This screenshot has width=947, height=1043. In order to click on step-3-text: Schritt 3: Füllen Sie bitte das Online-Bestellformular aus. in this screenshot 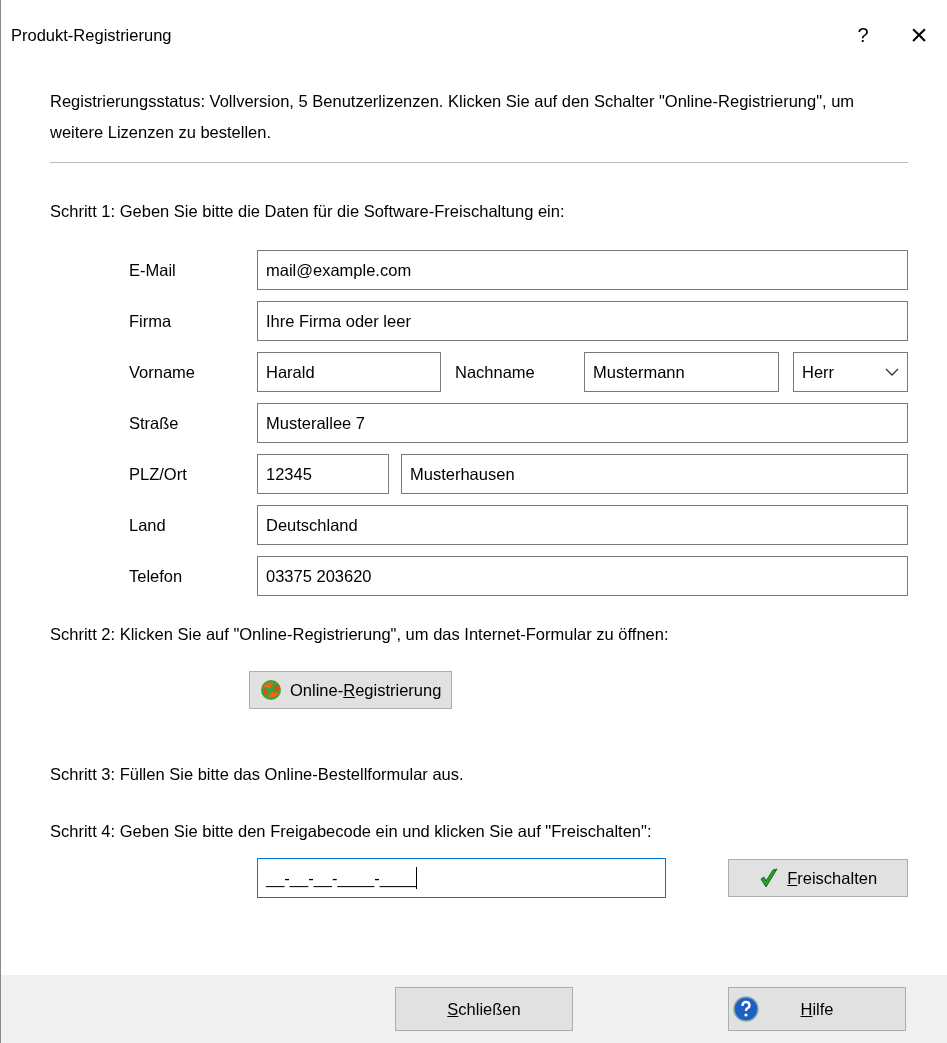, I will do `click(257, 774)`.